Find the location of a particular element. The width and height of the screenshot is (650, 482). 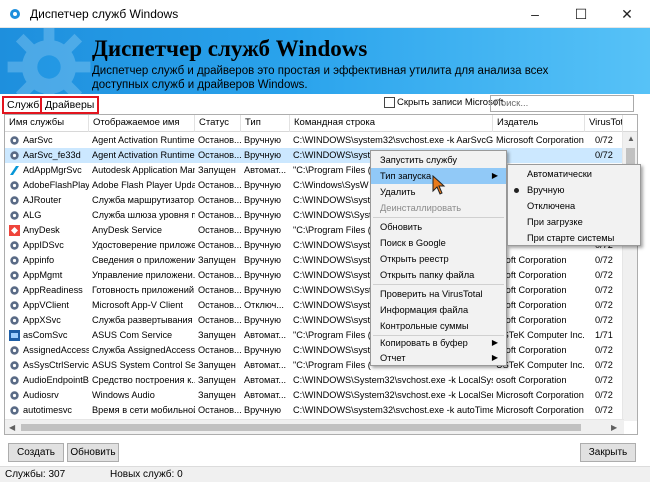

horizontal-scroll-thumb is located at coordinates (301, 427).